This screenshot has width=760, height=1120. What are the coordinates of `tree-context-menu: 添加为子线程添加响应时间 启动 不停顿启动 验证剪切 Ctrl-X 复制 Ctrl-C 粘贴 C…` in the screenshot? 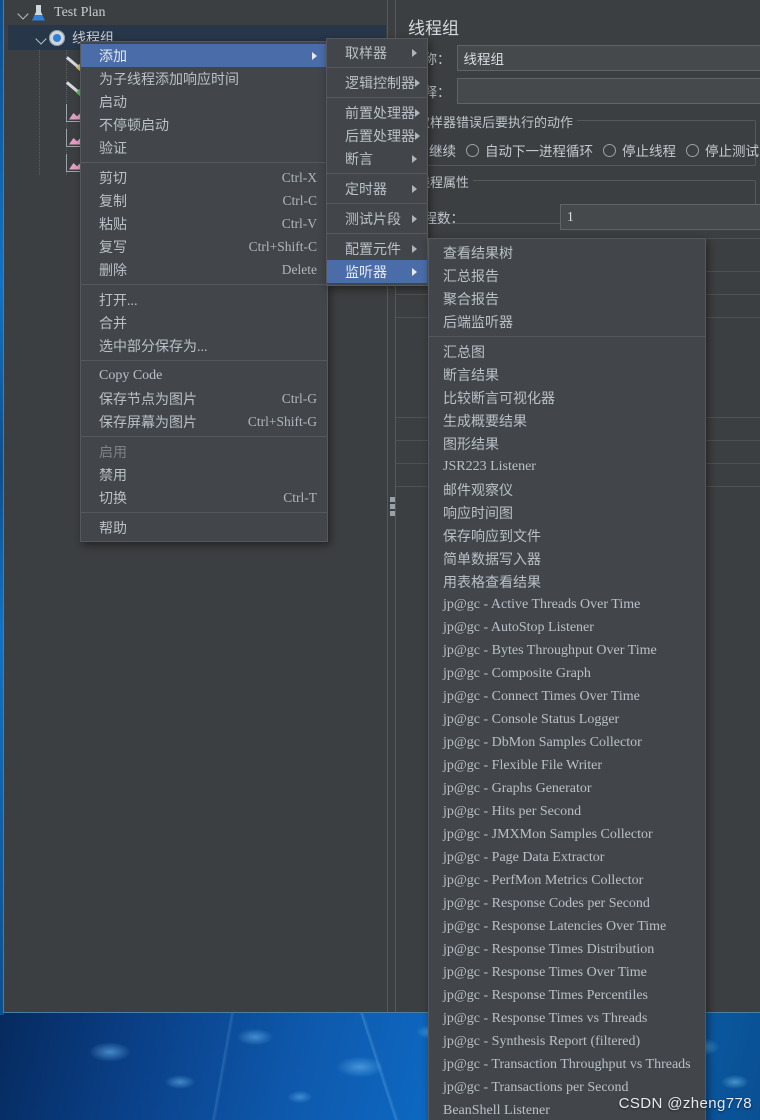 It's located at (204, 291).